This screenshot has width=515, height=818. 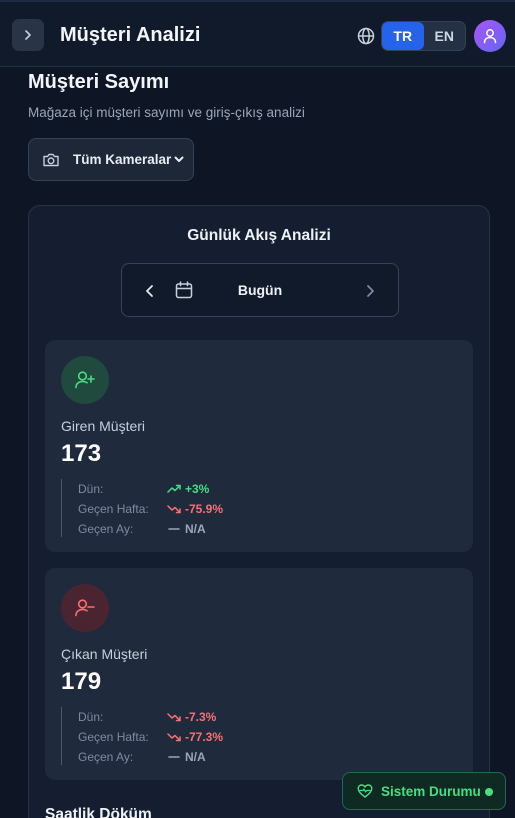 I want to click on comparison-value: -7.3%, so click(x=201, y=717).